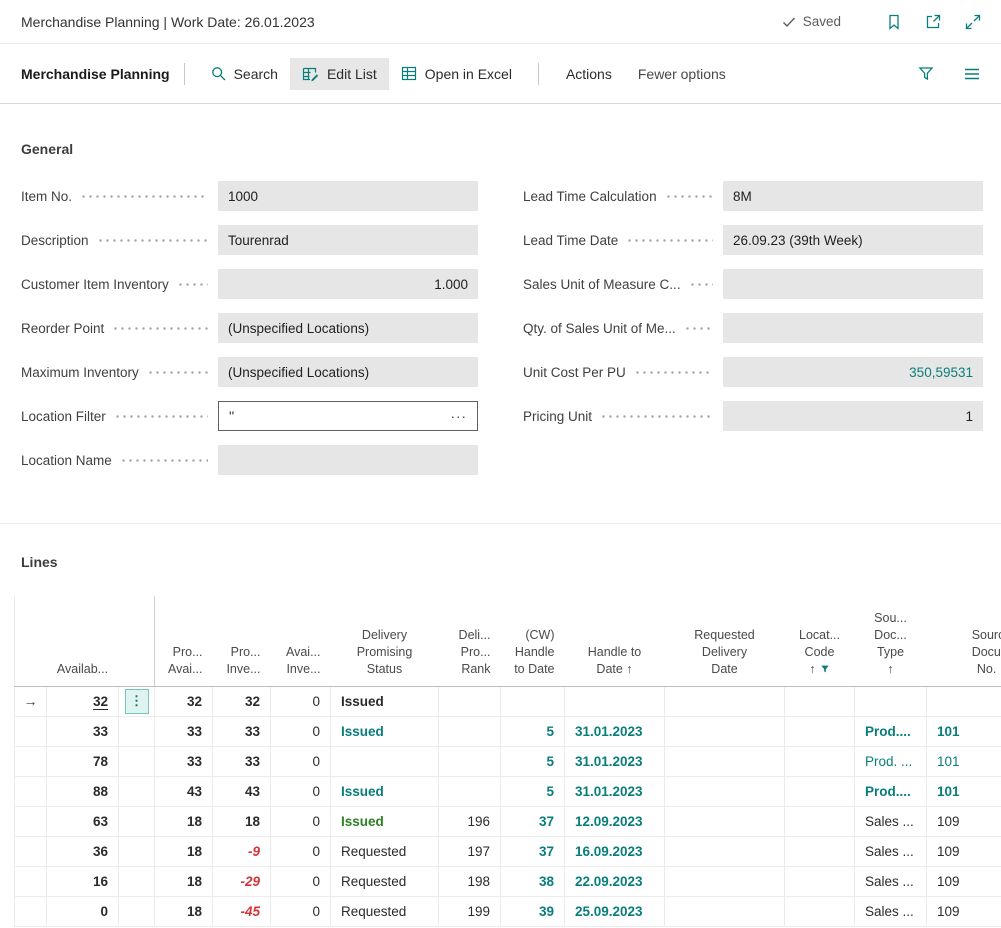 The image size is (1001, 928). Describe the element at coordinates (82, 701) in the screenshot. I see `cell-availab: 32` at that location.